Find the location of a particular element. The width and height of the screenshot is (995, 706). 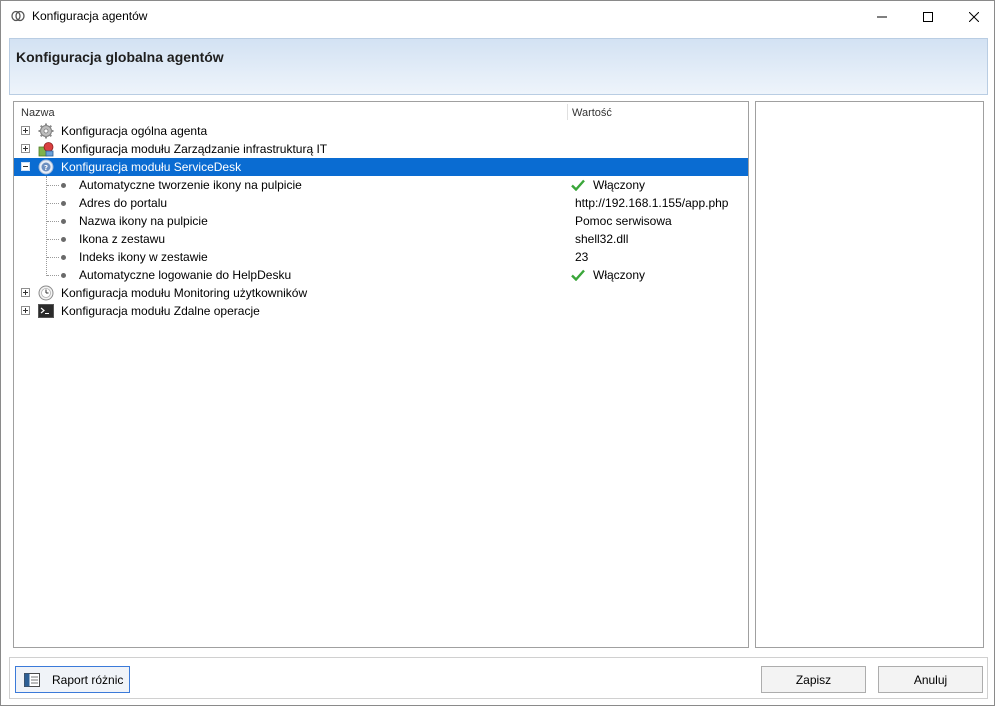

setting-label: Nazwa ikony na pulpicie is located at coordinates (143, 221).